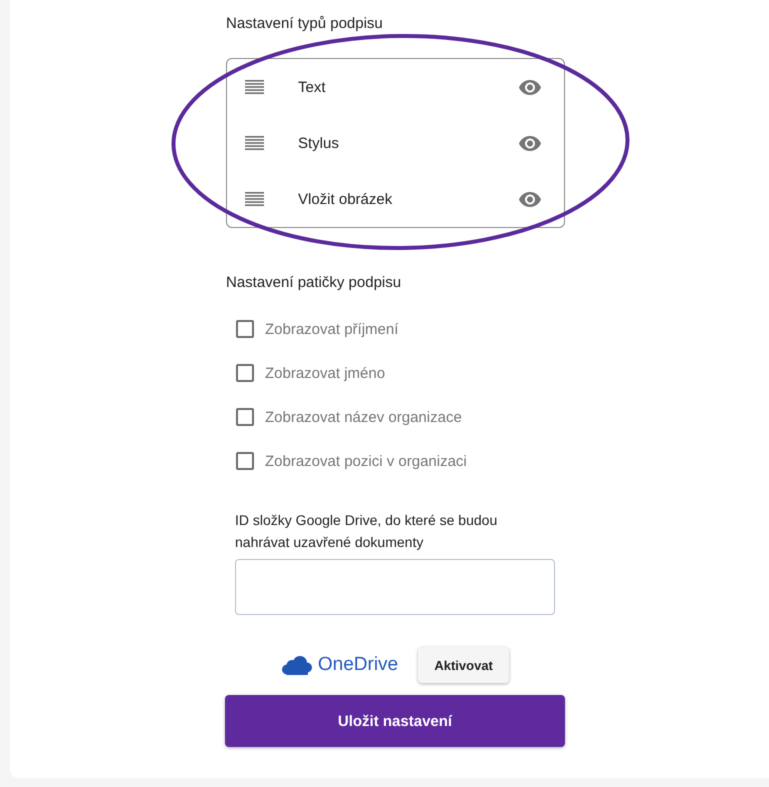 This screenshot has height=787, width=769. I want to click on signature-type-label: Vložit obrázek, so click(345, 199).